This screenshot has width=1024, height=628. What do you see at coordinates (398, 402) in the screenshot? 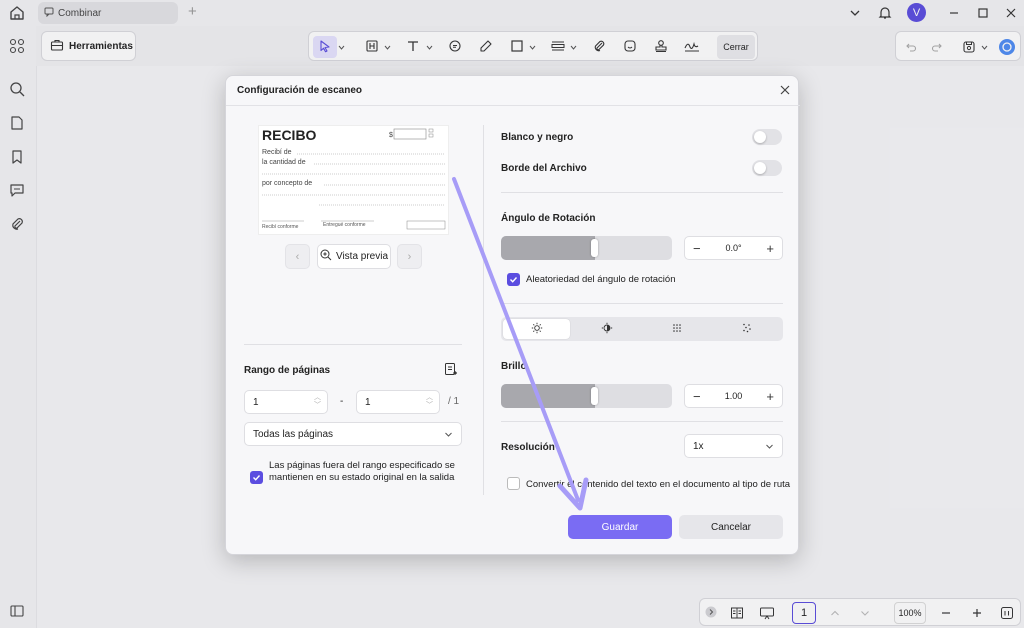
I see `page-range-to: 1 ︿ ﹀` at bounding box center [398, 402].